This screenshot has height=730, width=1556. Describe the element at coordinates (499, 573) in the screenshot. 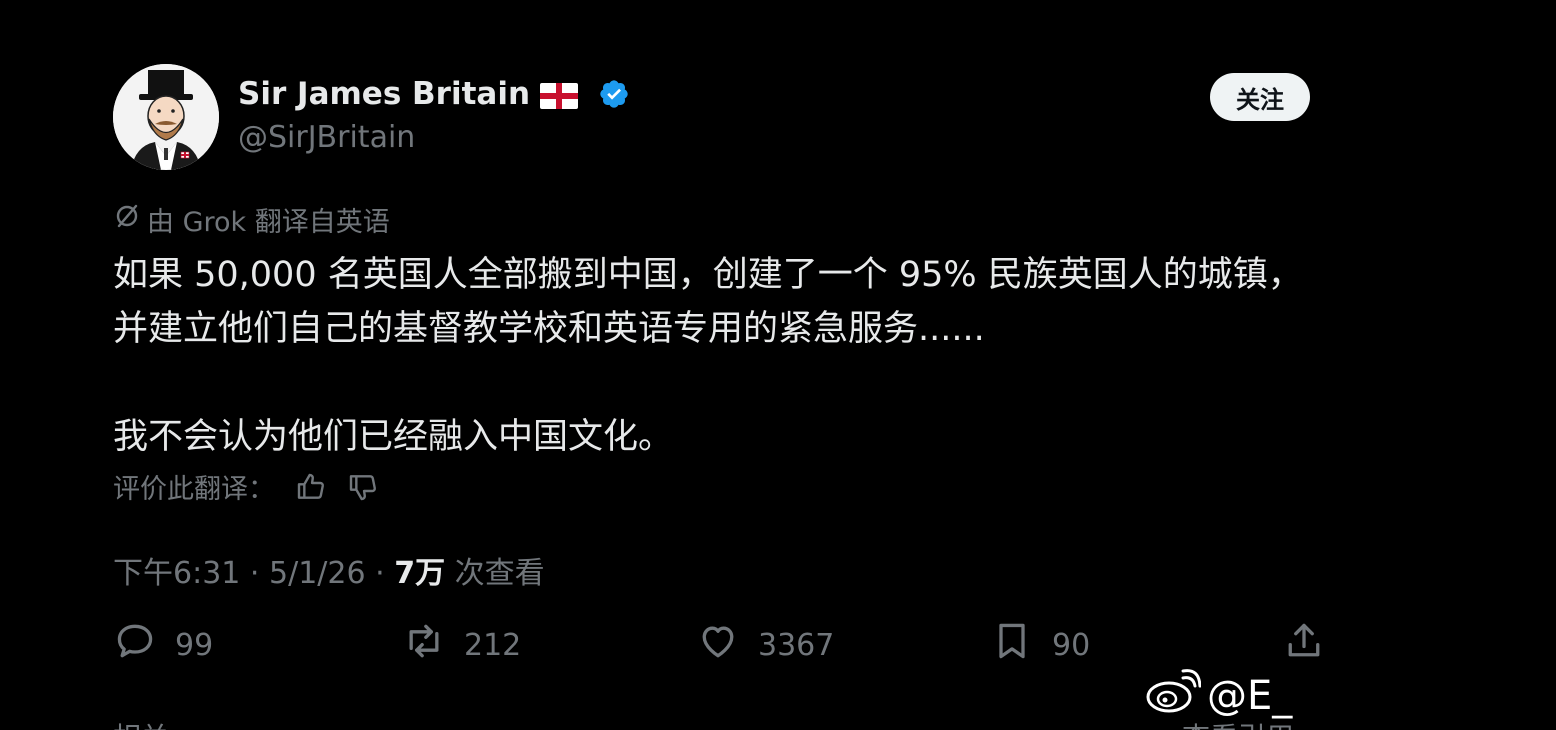

I see `views-label: 次查看` at that location.